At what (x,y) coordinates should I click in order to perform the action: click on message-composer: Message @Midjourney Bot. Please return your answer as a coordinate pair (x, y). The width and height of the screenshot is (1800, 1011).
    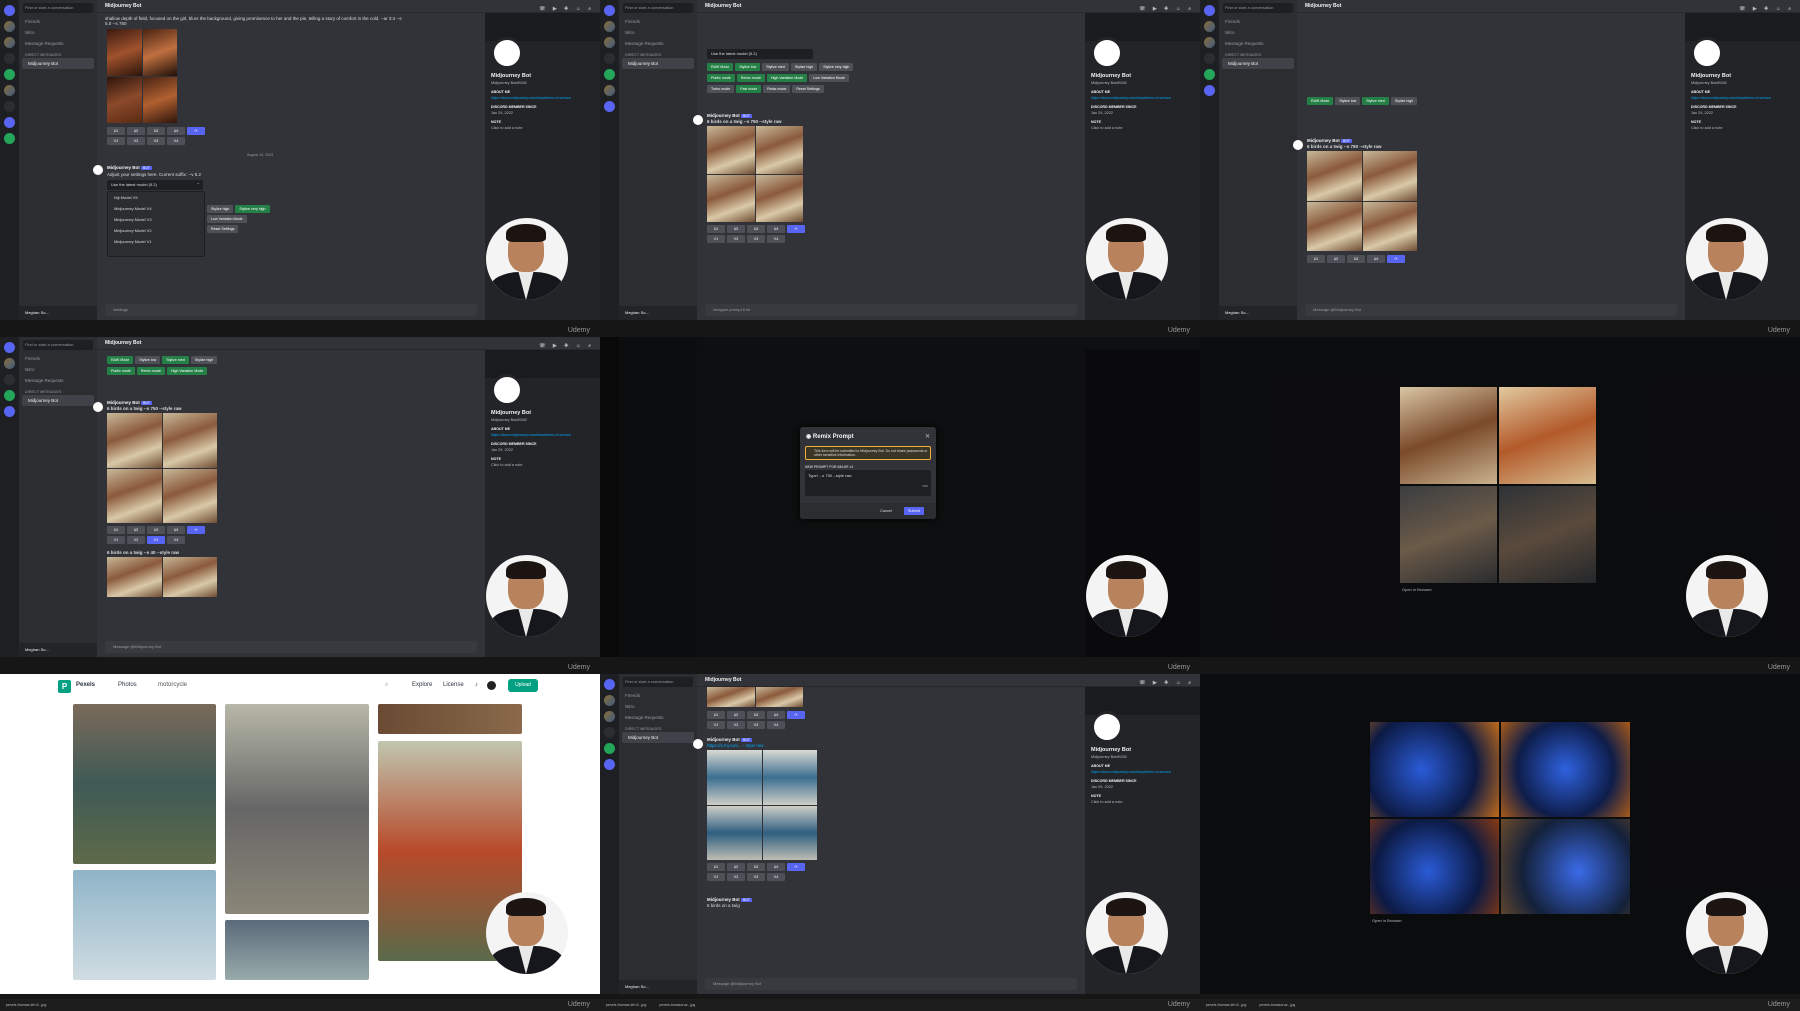
    Looking at the image, I should click on (1491, 310).